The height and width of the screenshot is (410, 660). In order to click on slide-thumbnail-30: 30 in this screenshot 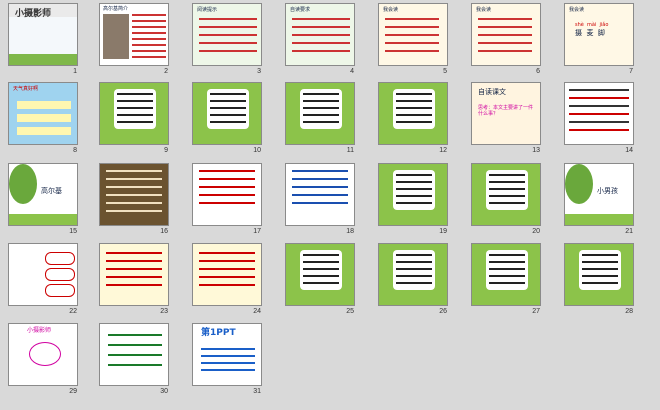, I will do `click(133, 361)`.